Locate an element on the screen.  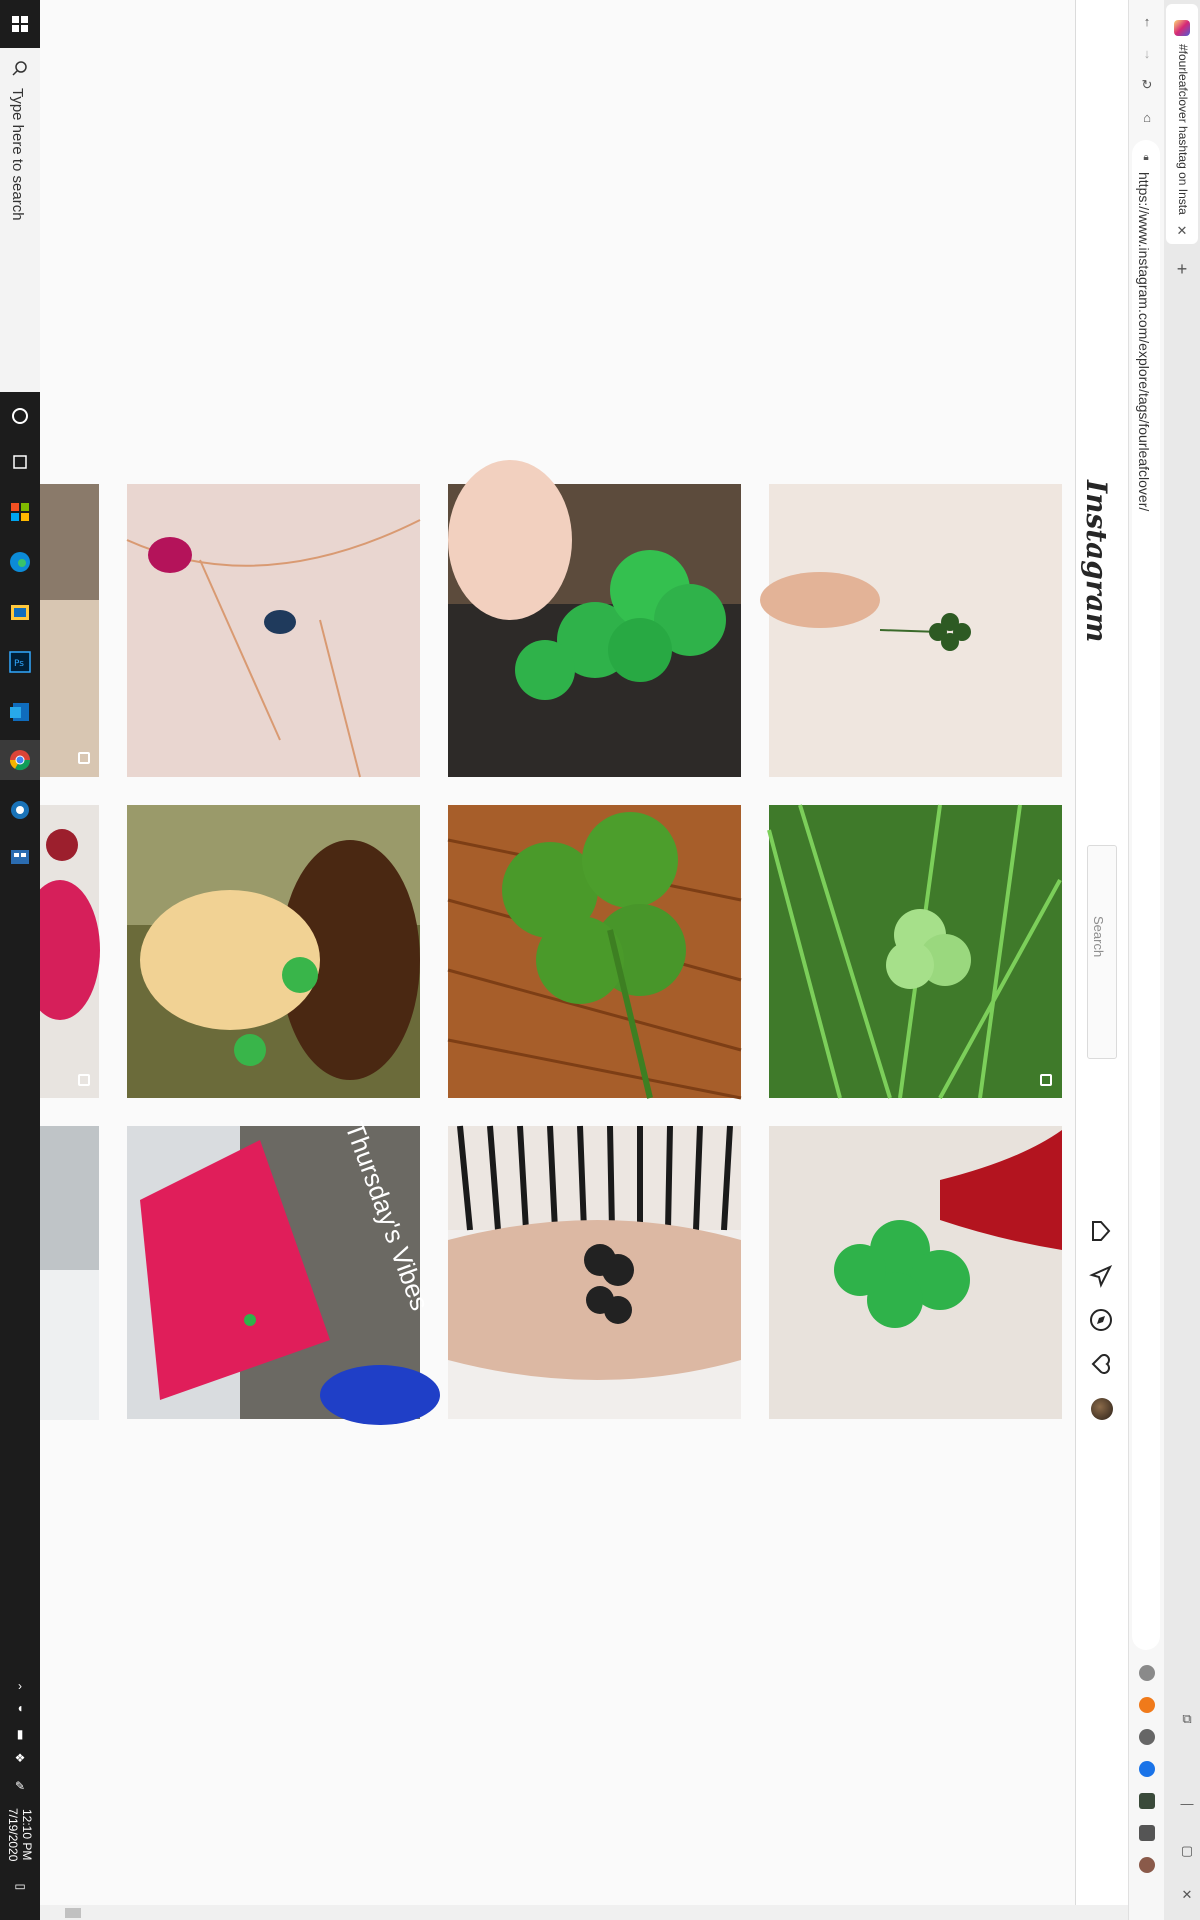
browser-tab-active: #fourleafclover hashtag on Insta ✕ is located at coordinates (1182, 124).